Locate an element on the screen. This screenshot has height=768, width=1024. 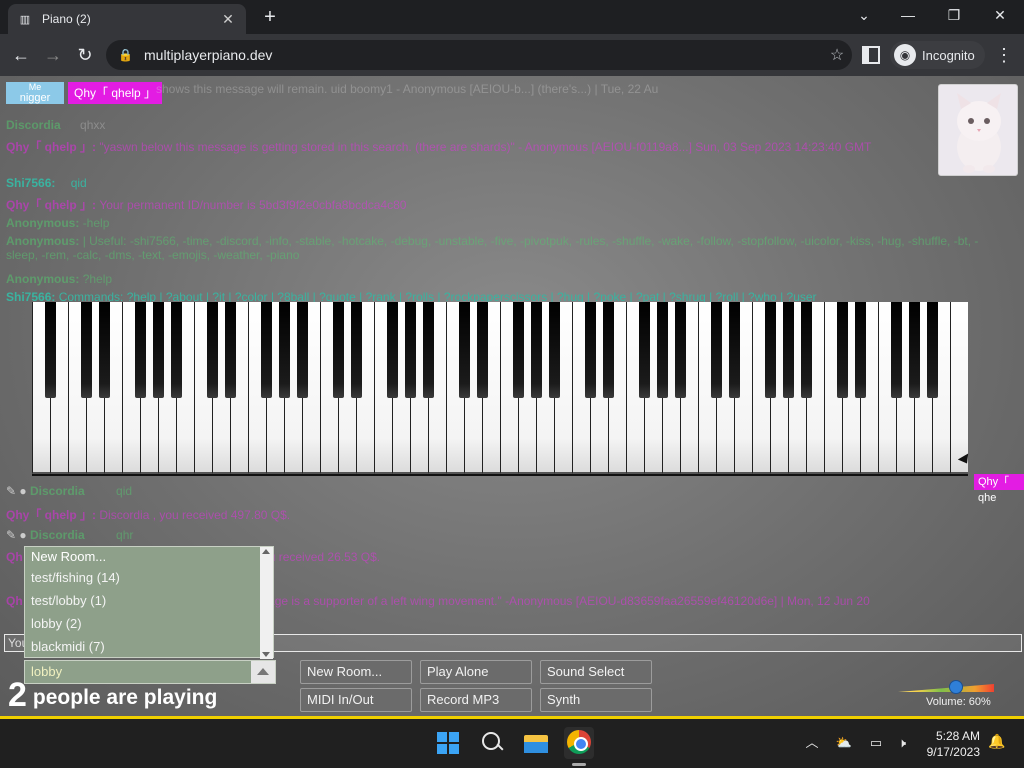
restore-button: ❐ is located at coordinates (954, 16).